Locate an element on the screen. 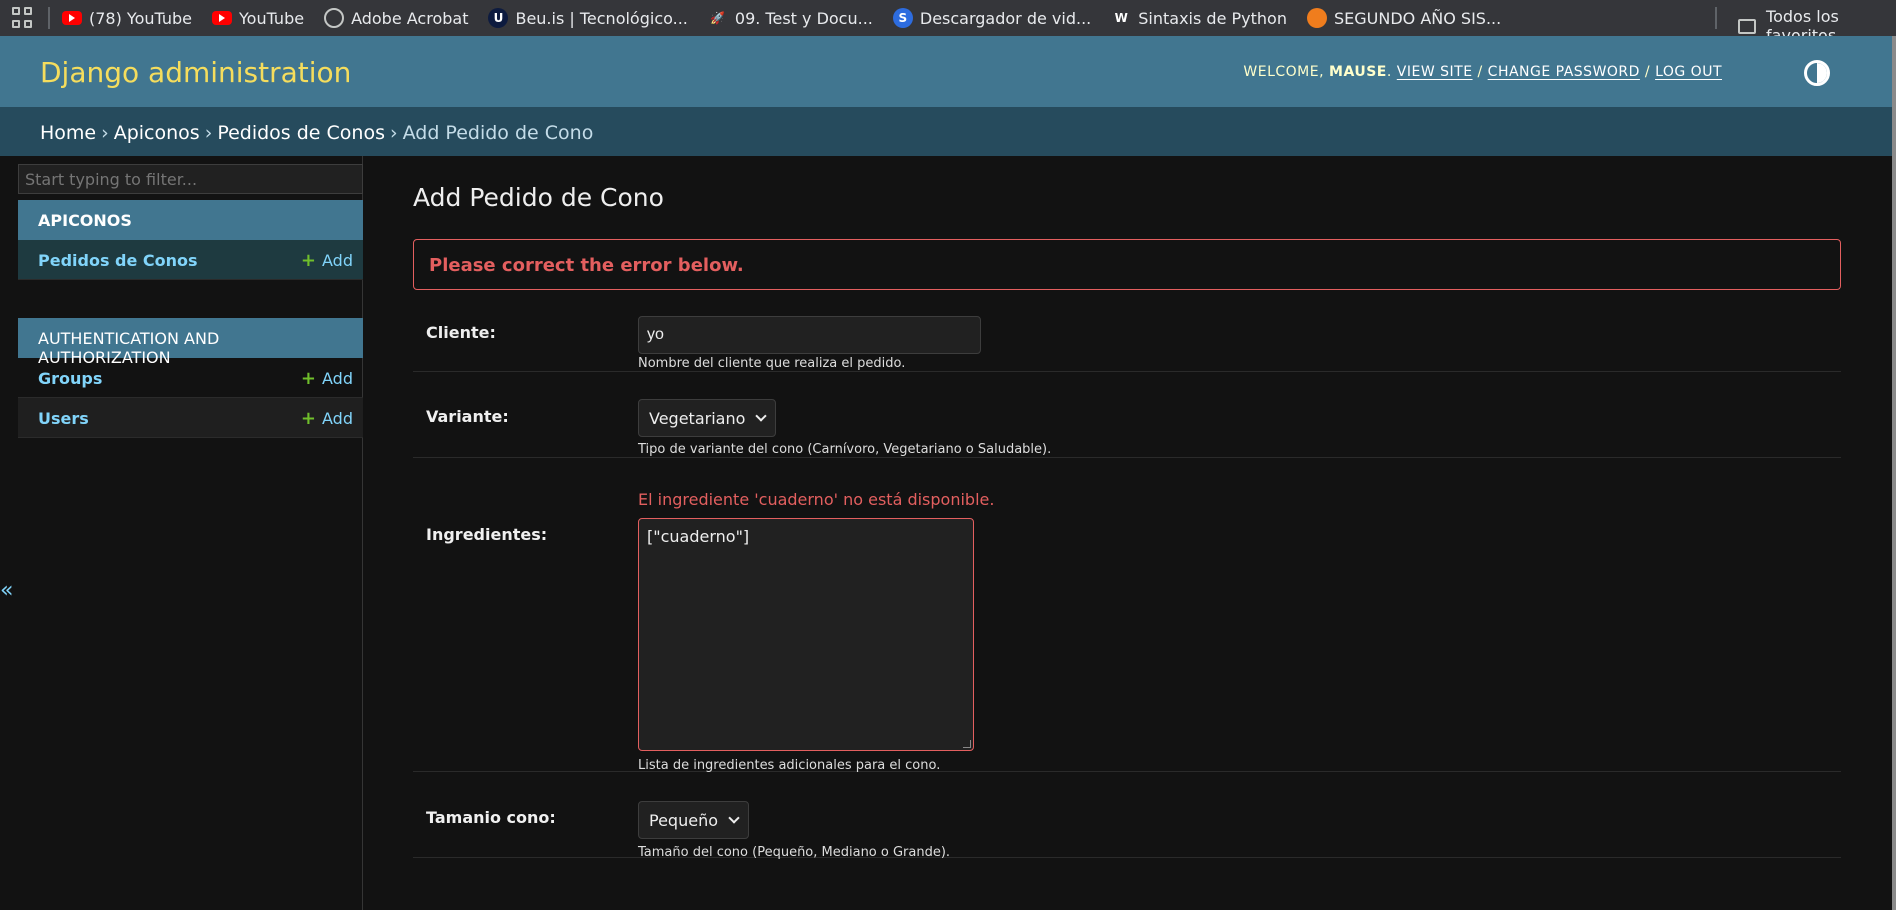 The height and width of the screenshot is (910, 1896). field-row-cliente is located at coordinates (1127, 331).